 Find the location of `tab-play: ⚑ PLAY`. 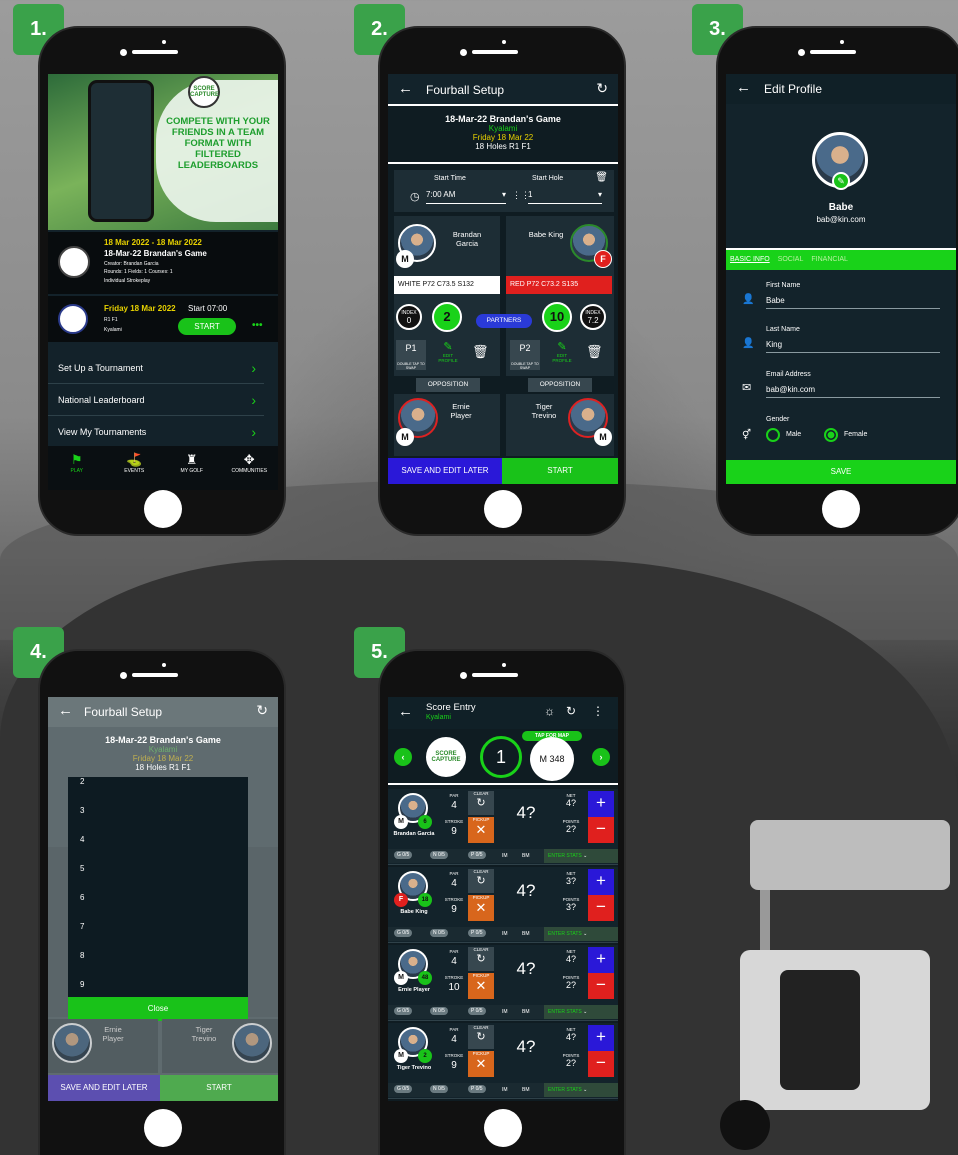

tab-play: ⚑ PLAY is located at coordinates (77, 468).